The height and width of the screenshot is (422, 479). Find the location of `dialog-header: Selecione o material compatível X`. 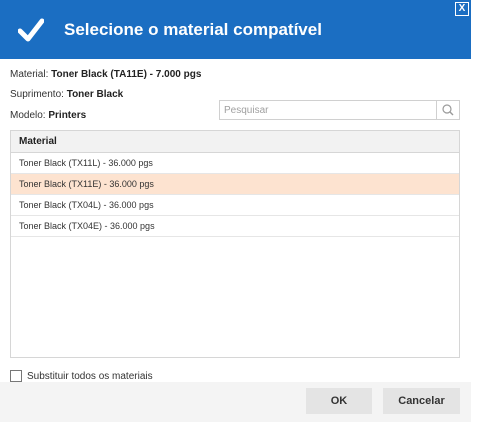

dialog-header: Selecione o material compatível X is located at coordinates (235, 29).